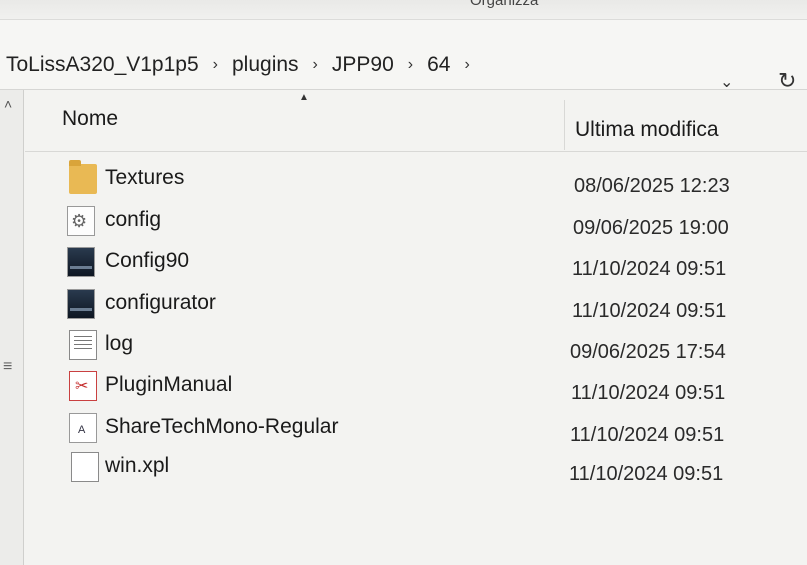 This screenshot has width=807, height=565. What do you see at coordinates (416, 466) in the screenshot?
I see `file-row-win-xpl: win.xpl 11/10/2024 09:51` at bounding box center [416, 466].